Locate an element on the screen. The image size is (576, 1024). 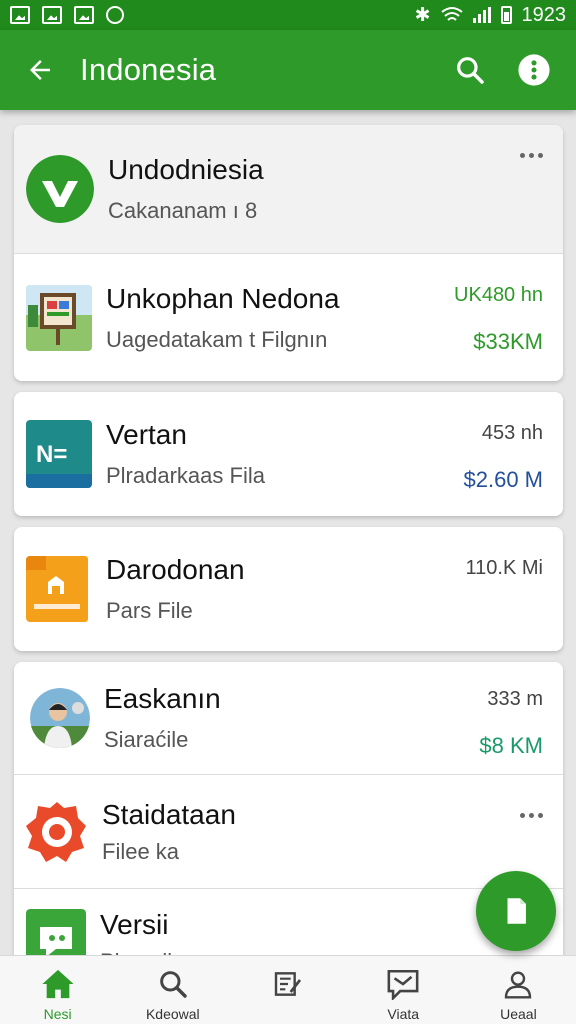
item-title: Unkophan Nedona is located at coordinates (223, 298).